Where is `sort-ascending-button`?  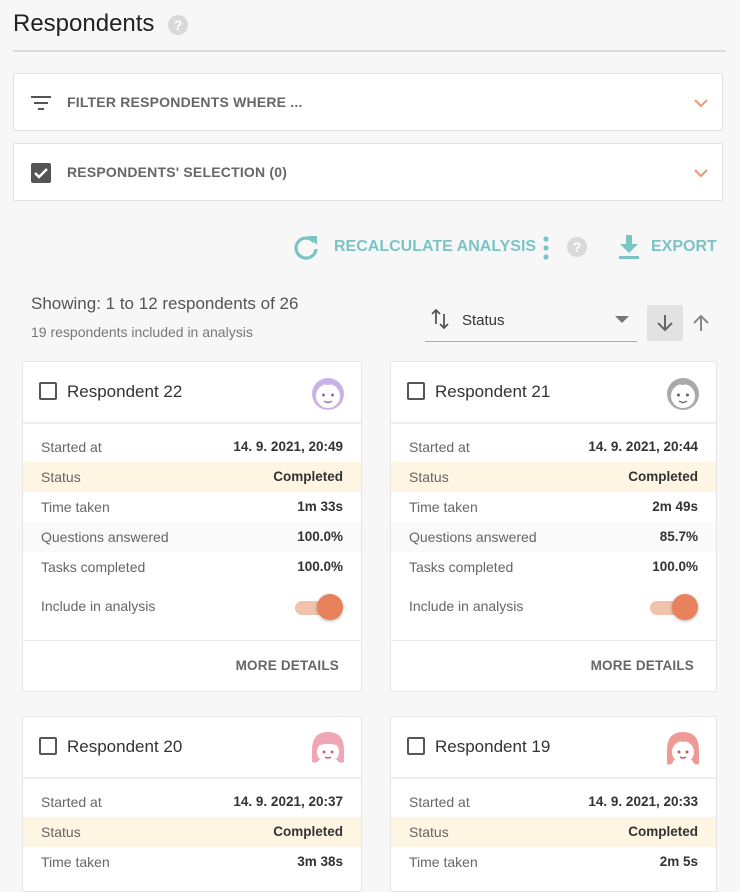 sort-ascending-button is located at coordinates (701, 323).